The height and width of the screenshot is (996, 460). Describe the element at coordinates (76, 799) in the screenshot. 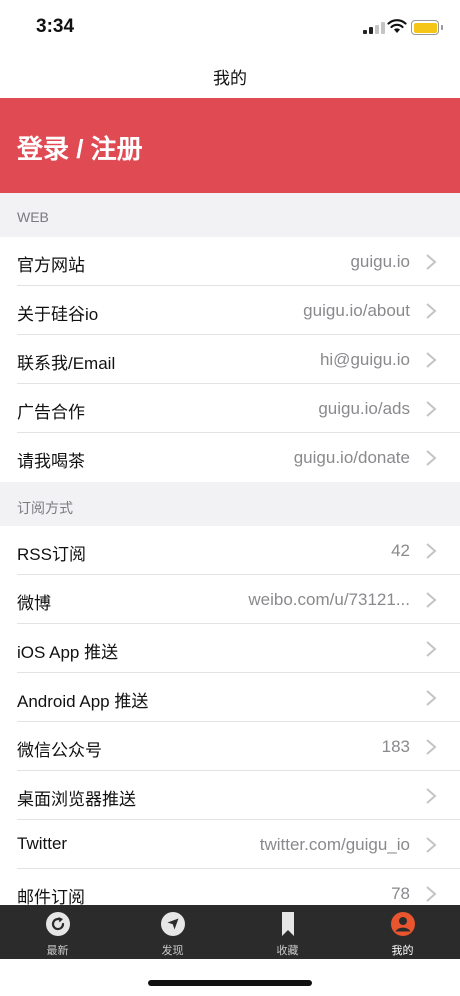

I see `row-label: 桌面浏览器推送` at that location.